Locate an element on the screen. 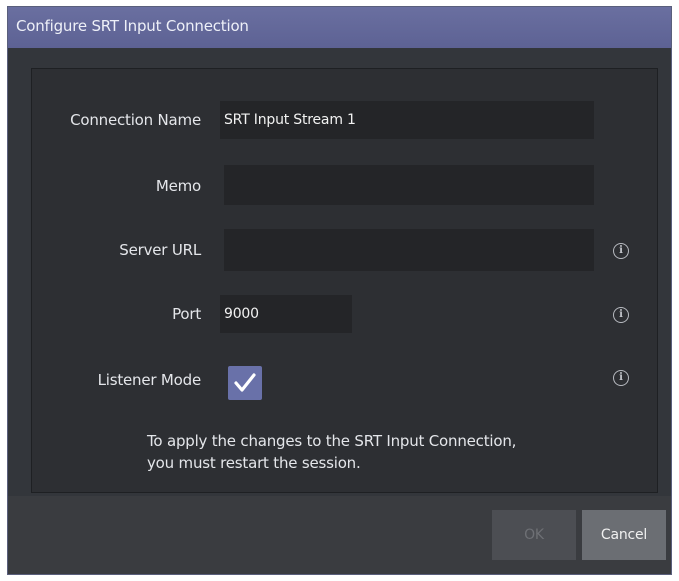 This screenshot has height=581, width=679. cancel-button: Cancel is located at coordinates (624, 535).